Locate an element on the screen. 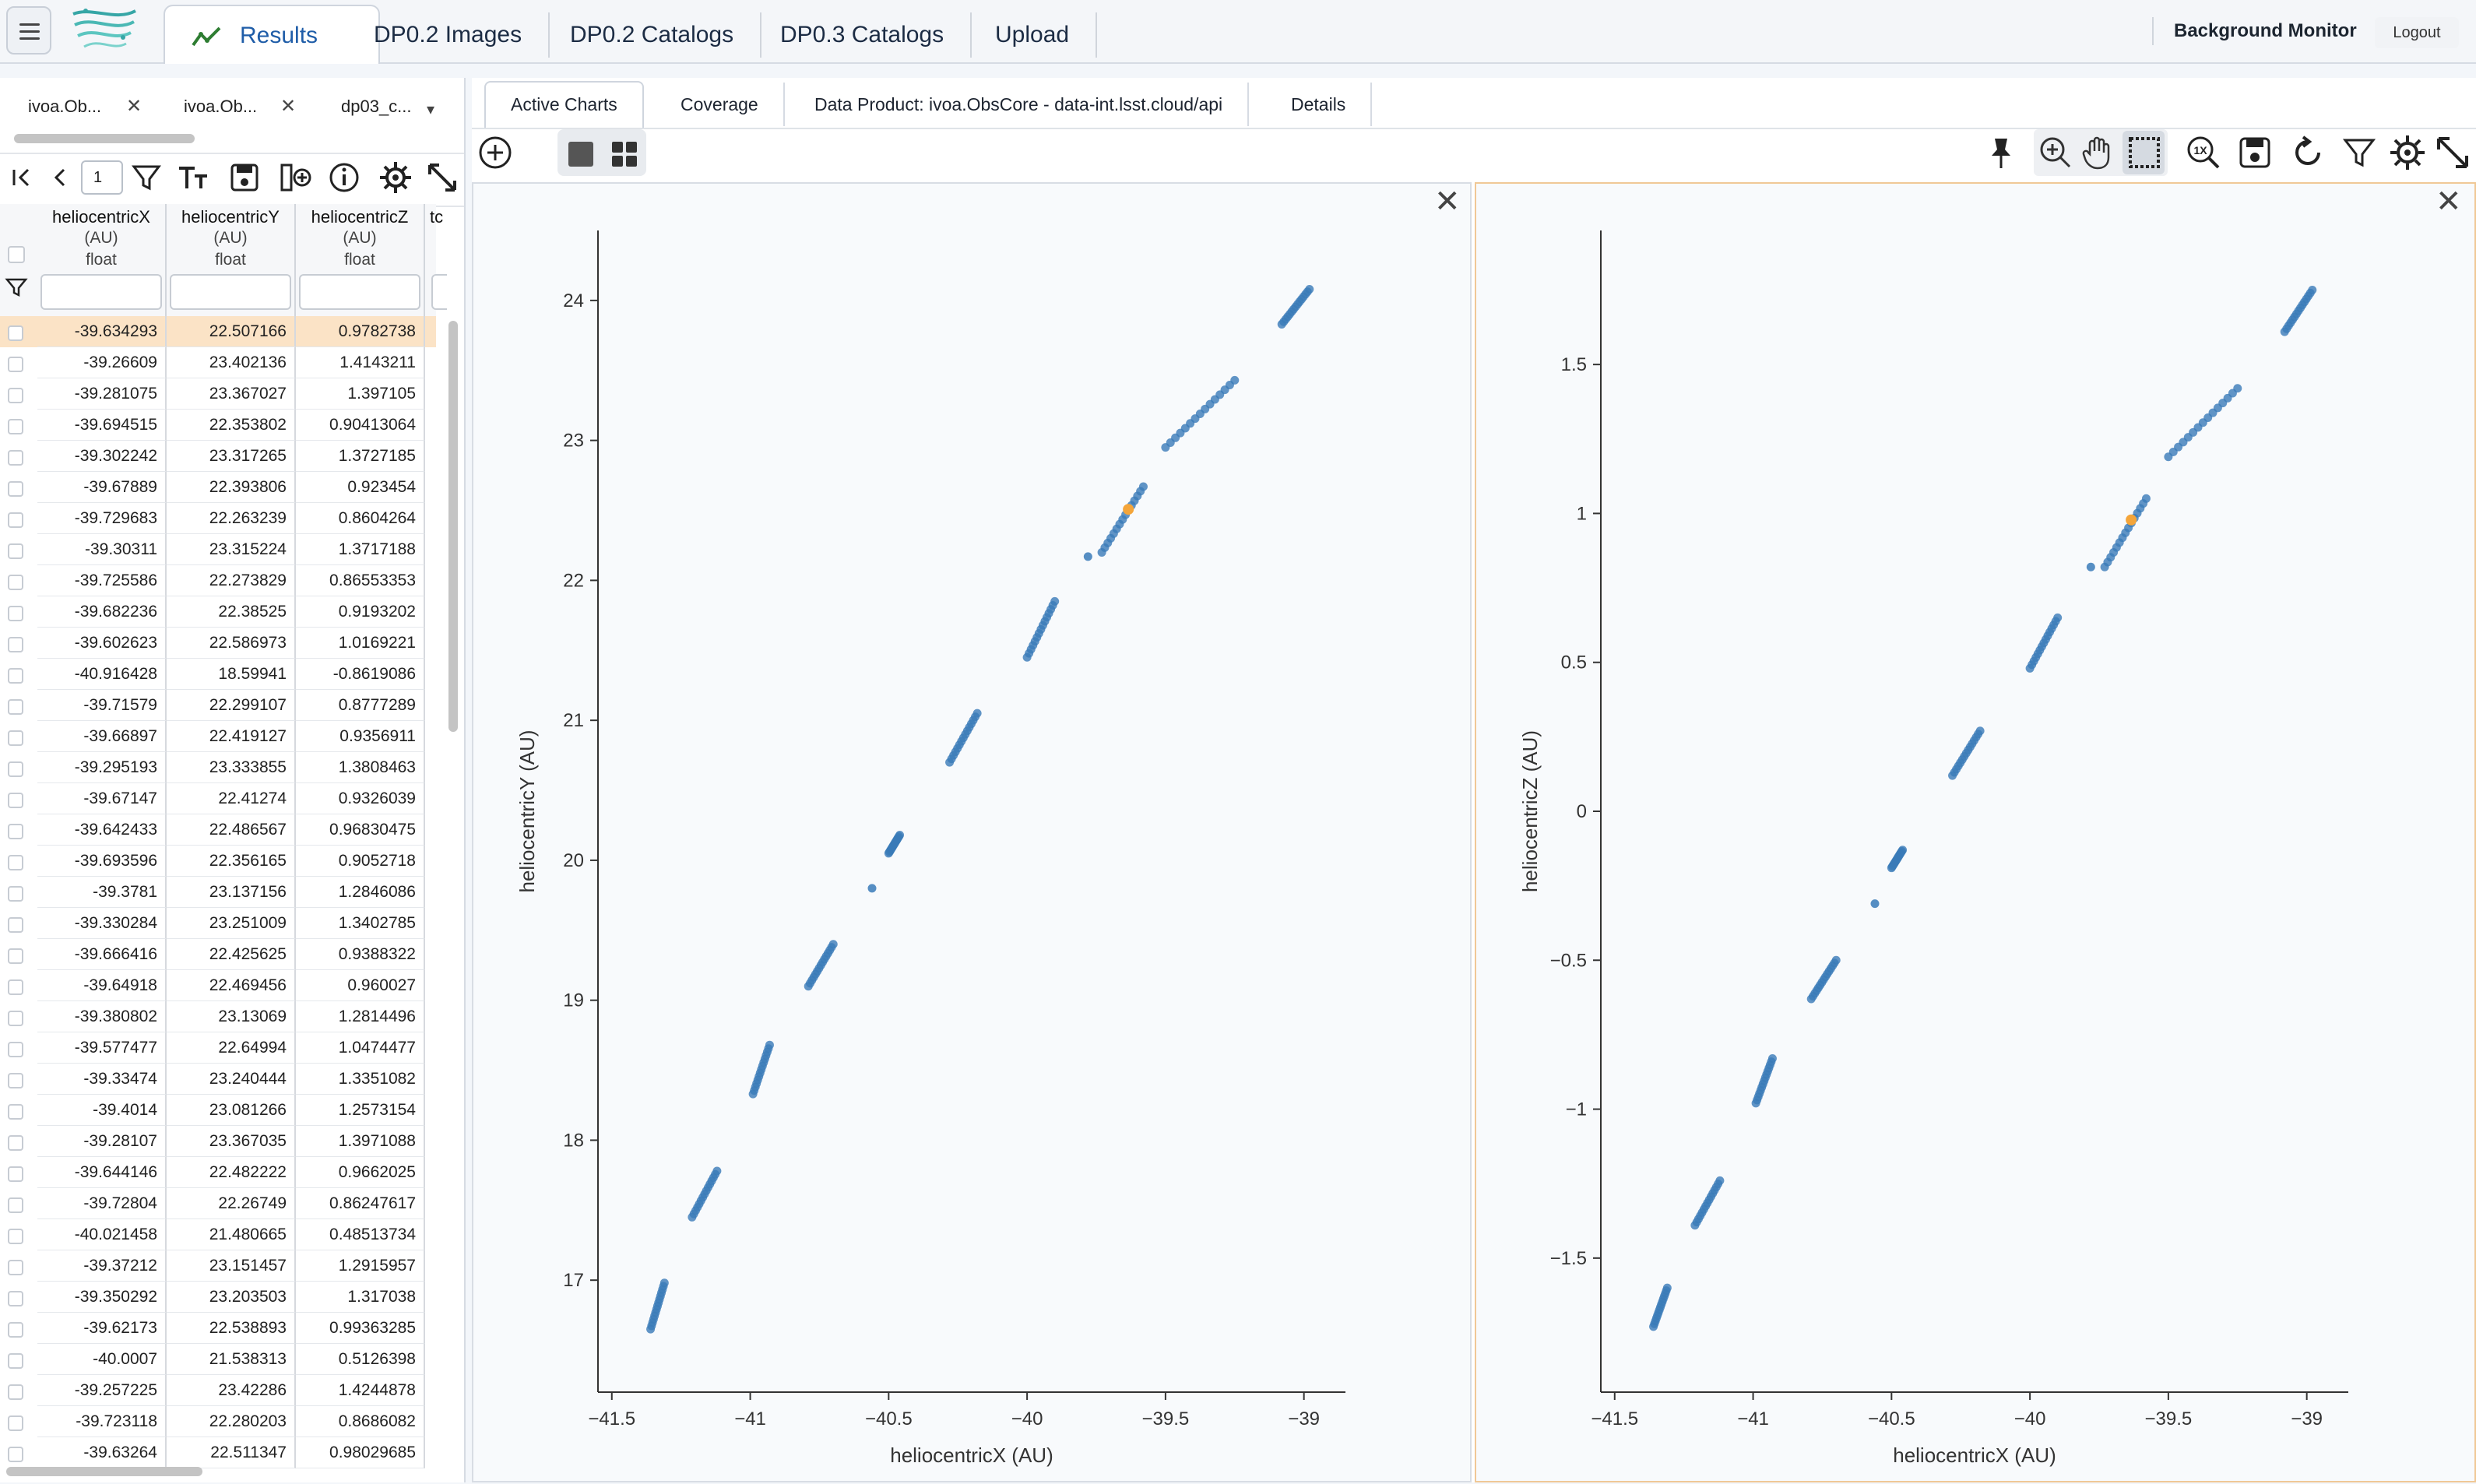 This screenshot has height=1484, width=2476. table-row: -39.257225 23.42286 1.4244878 is located at coordinates (218, 1391).